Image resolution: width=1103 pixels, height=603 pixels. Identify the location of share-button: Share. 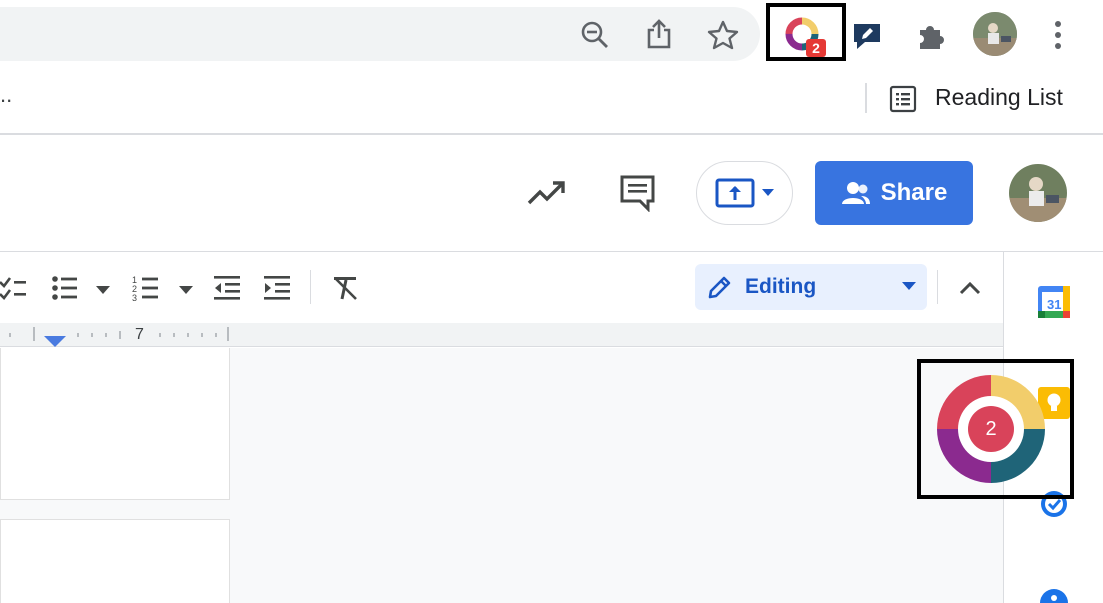
(894, 193).